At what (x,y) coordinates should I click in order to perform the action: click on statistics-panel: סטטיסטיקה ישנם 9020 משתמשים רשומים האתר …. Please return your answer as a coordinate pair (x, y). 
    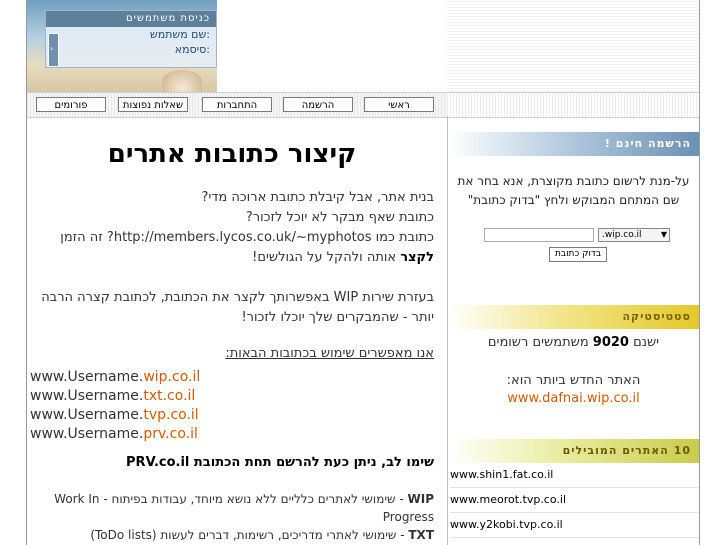
    Looking at the image, I should click on (573, 355).